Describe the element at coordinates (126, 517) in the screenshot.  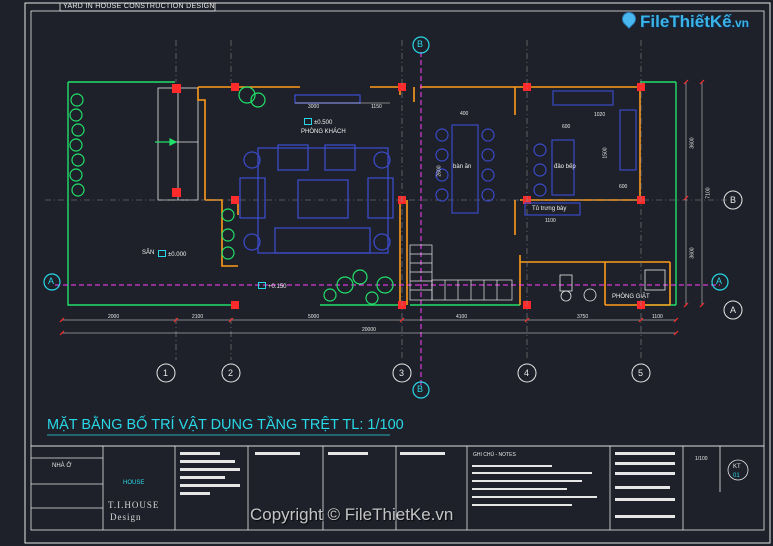
I see `company-sub: Design` at that location.